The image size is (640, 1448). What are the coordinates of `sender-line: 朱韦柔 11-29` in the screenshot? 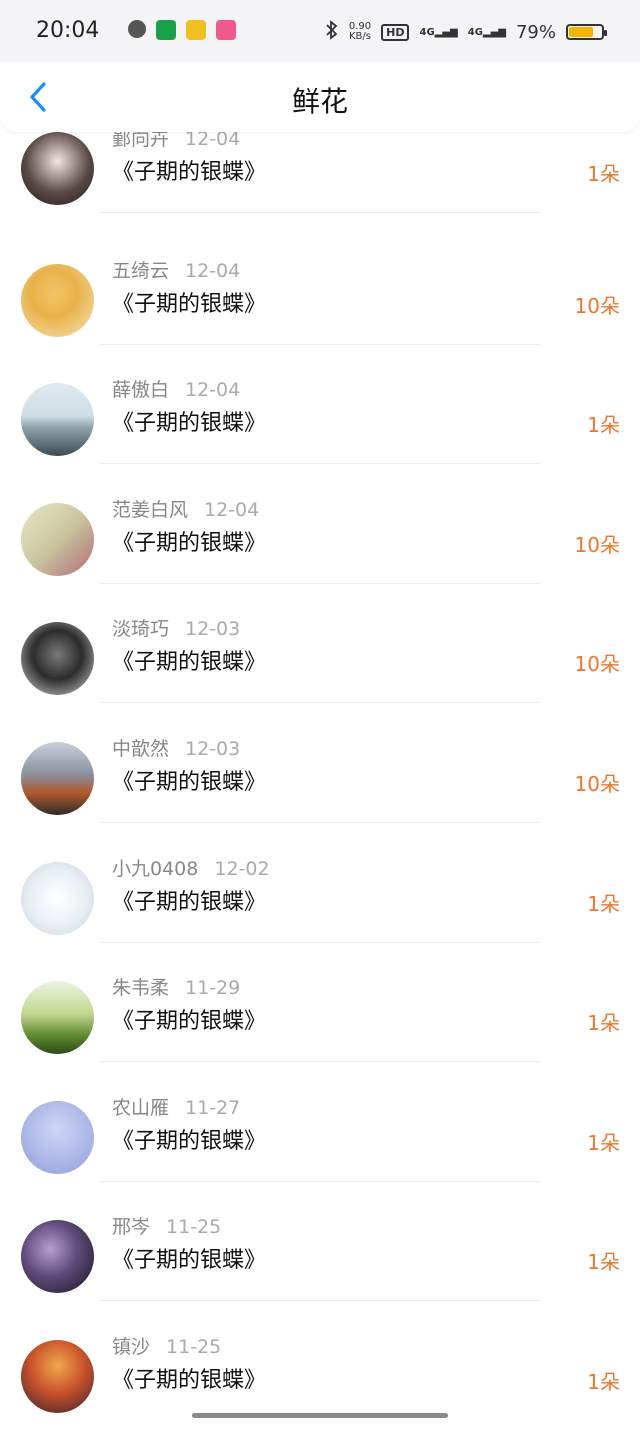 It's located at (176, 986).